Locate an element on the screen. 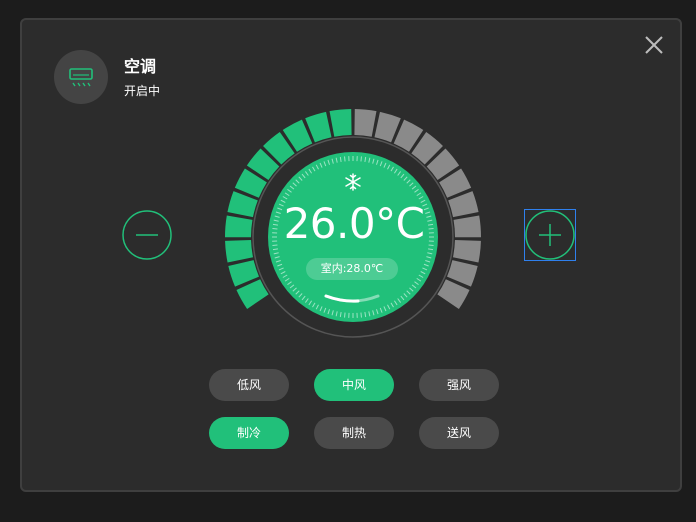  fan-medium-button: 中风 is located at coordinates (354, 385).